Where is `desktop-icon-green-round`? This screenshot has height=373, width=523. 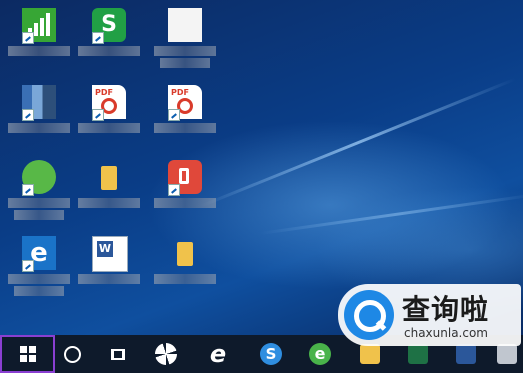
desktop-icon-green-round is located at coordinates (39, 201).